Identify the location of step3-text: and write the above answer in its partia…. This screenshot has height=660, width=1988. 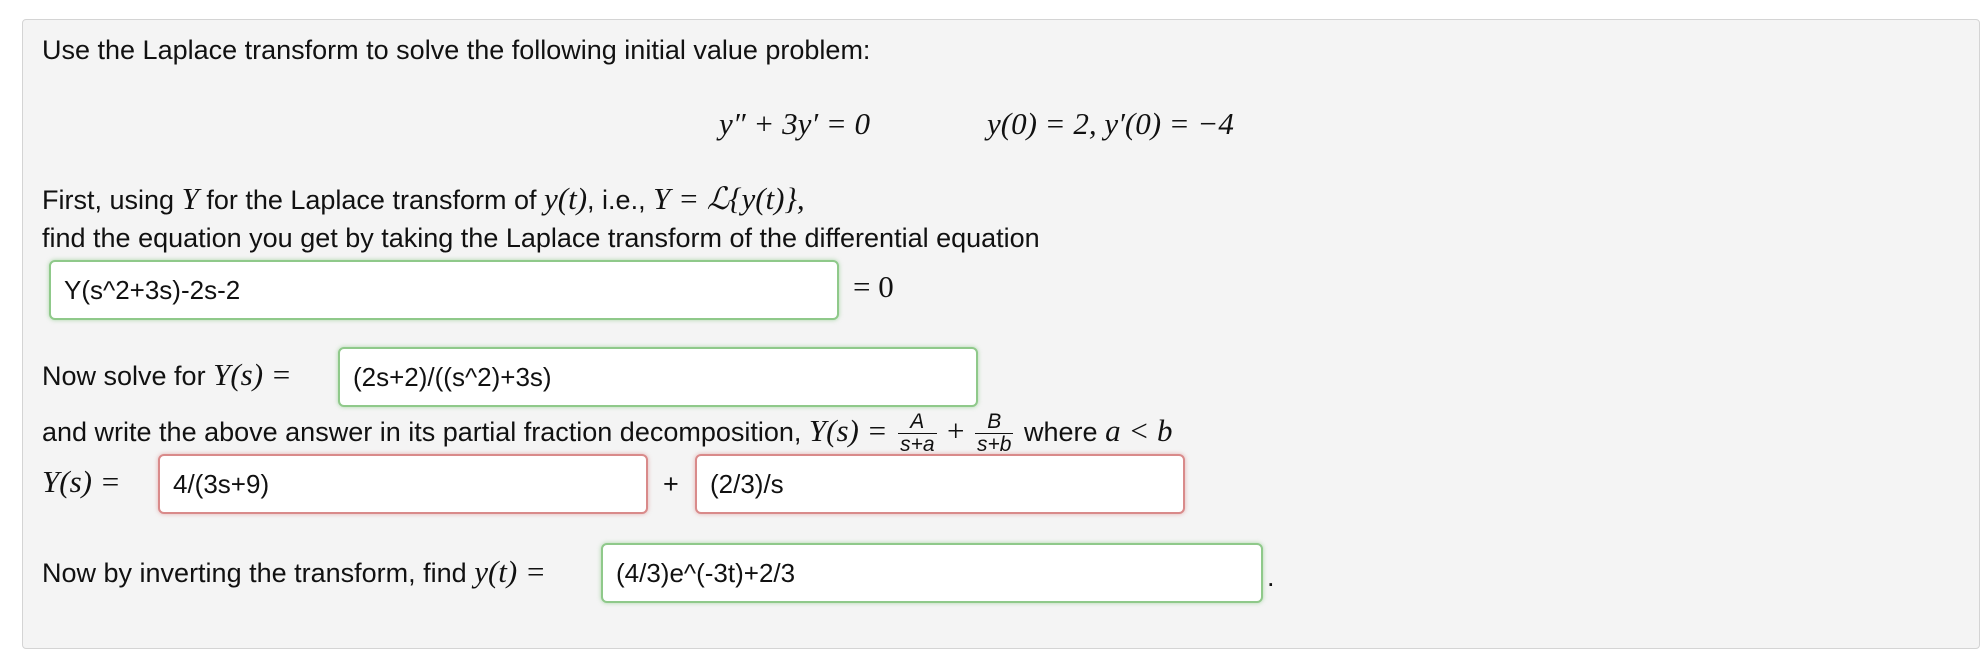
(422, 432).